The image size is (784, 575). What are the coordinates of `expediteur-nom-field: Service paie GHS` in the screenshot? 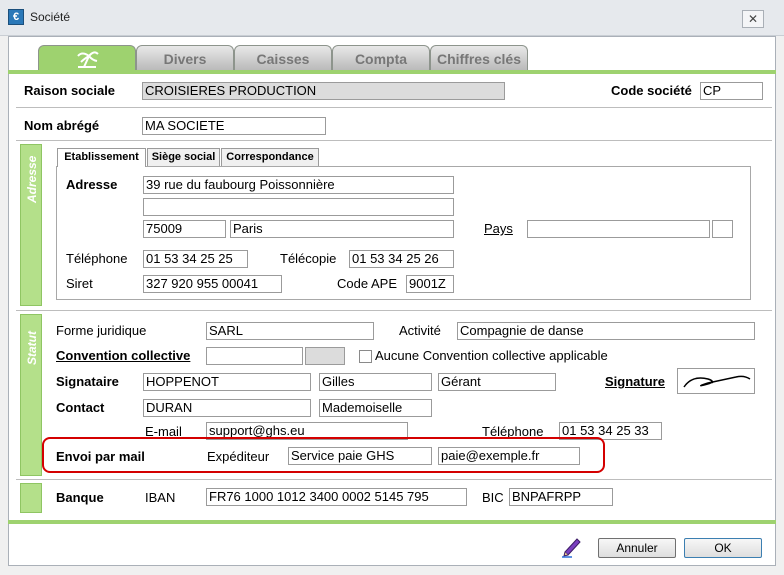 It's located at (360, 456).